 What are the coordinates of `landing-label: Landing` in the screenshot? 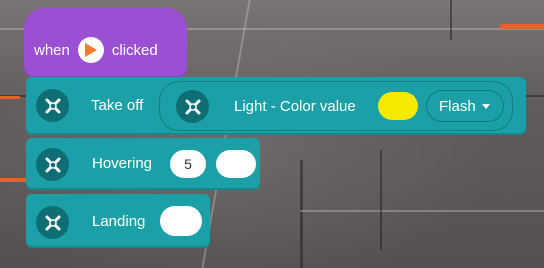 It's located at (119, 221).